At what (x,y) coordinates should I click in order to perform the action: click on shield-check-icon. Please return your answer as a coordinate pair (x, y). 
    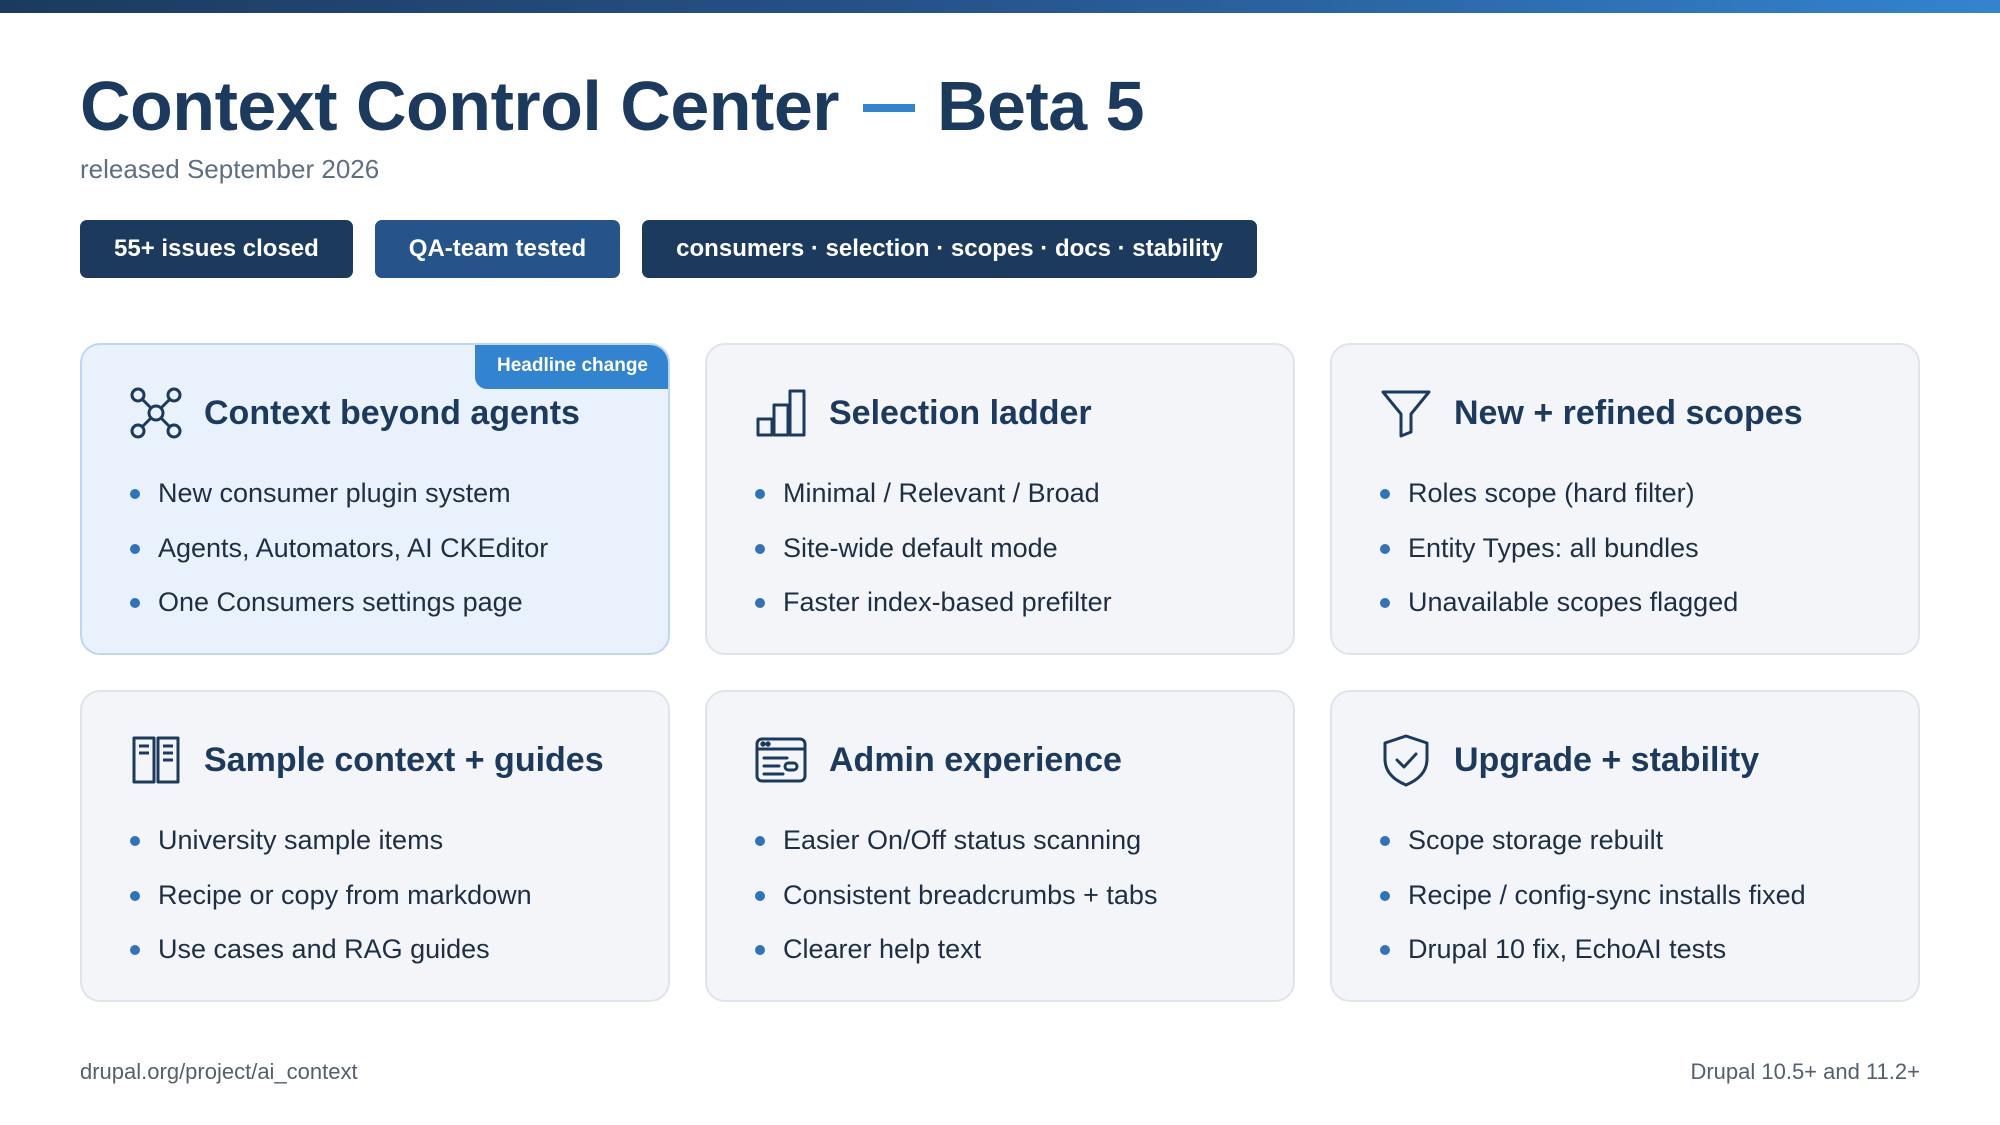
    Looking at the image, I should click on (1406, 760).